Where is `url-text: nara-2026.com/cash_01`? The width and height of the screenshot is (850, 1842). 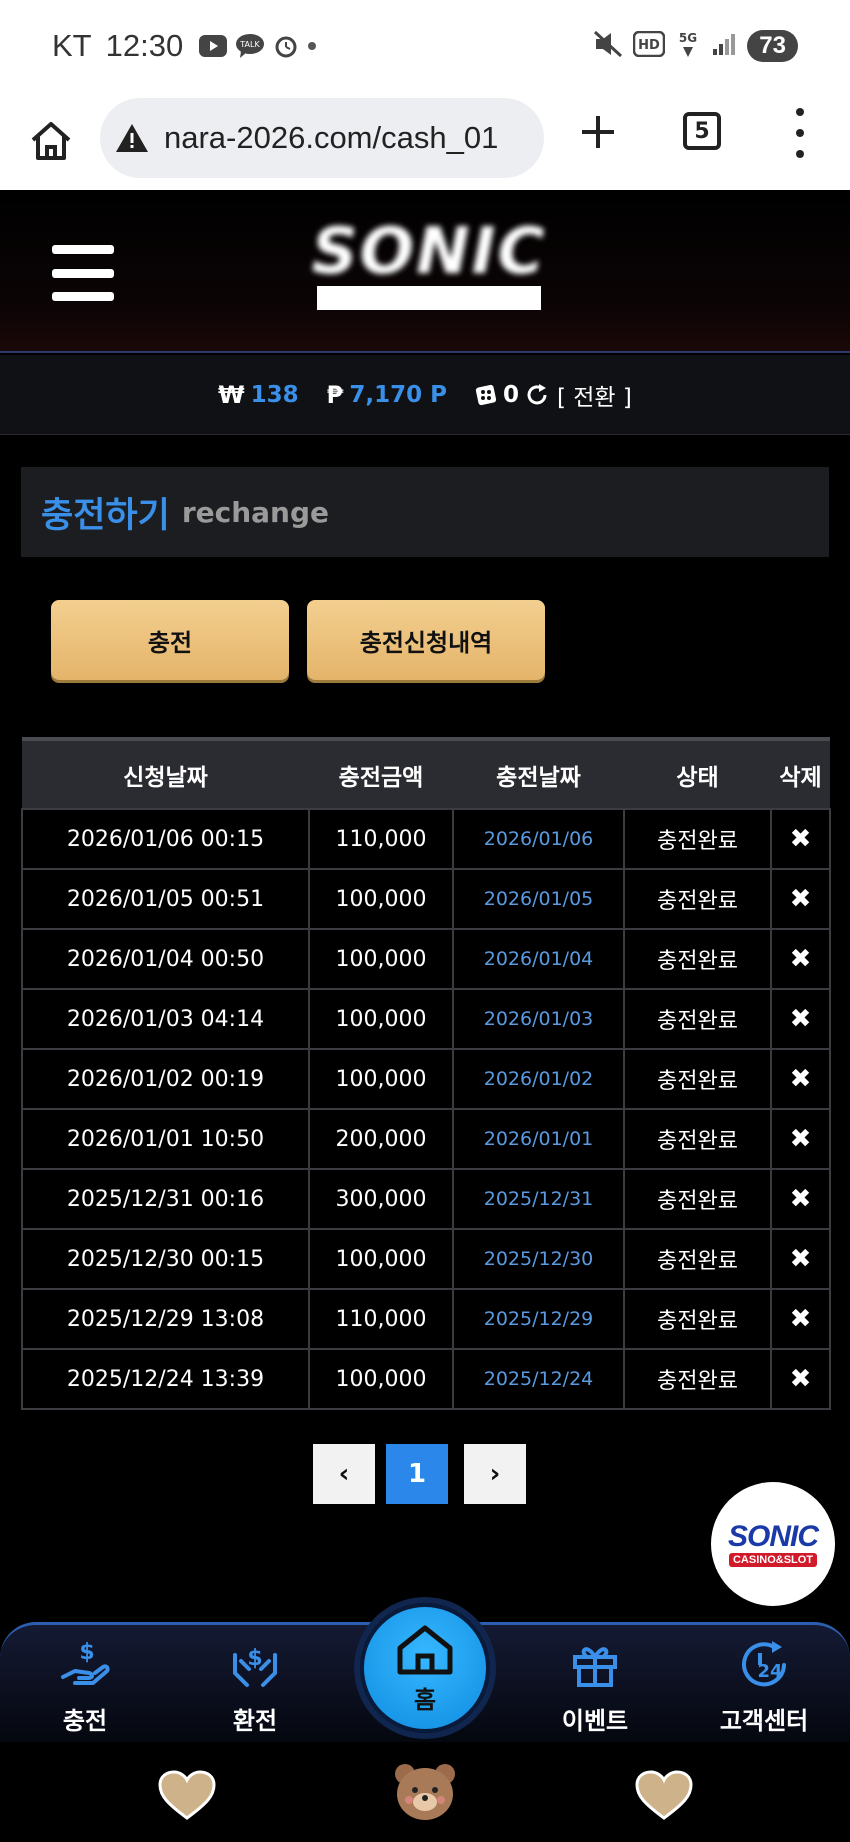
url-text: nara-2026.com/cash_01 is located at coordinates (331, 137).